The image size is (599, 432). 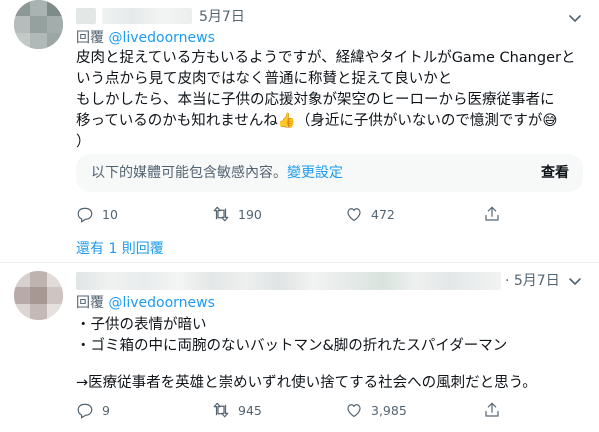 I want to click on tweet-date: 5月7日, so click(x=222, y=17).